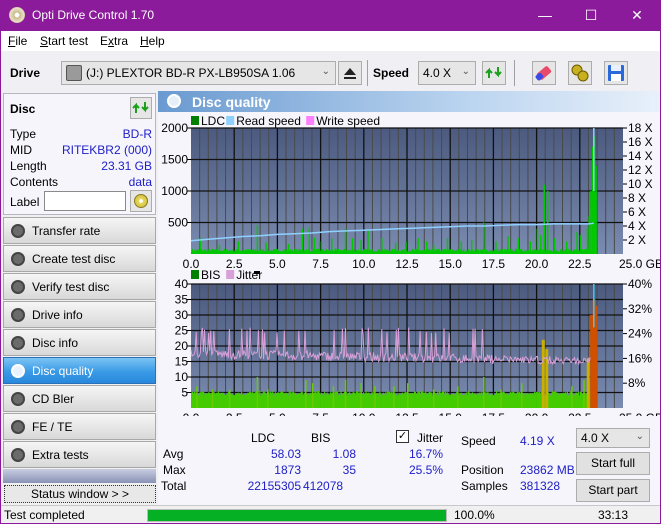 The width and height of the screenshot is (661, 524). What do you see at coordinates (17, 15) in the screenshot?
I see `app-disc-icon` at bounding box center [17, 15].